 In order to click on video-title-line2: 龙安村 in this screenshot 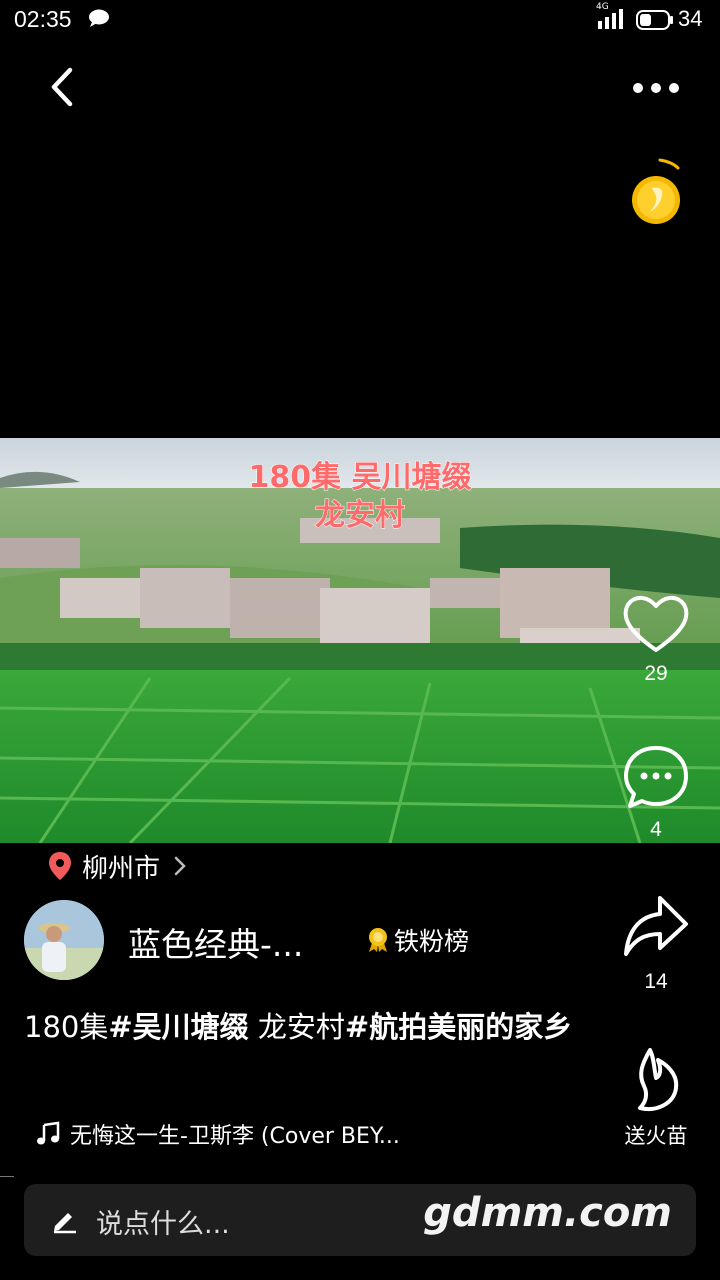, I will do `click(360, 516)`.